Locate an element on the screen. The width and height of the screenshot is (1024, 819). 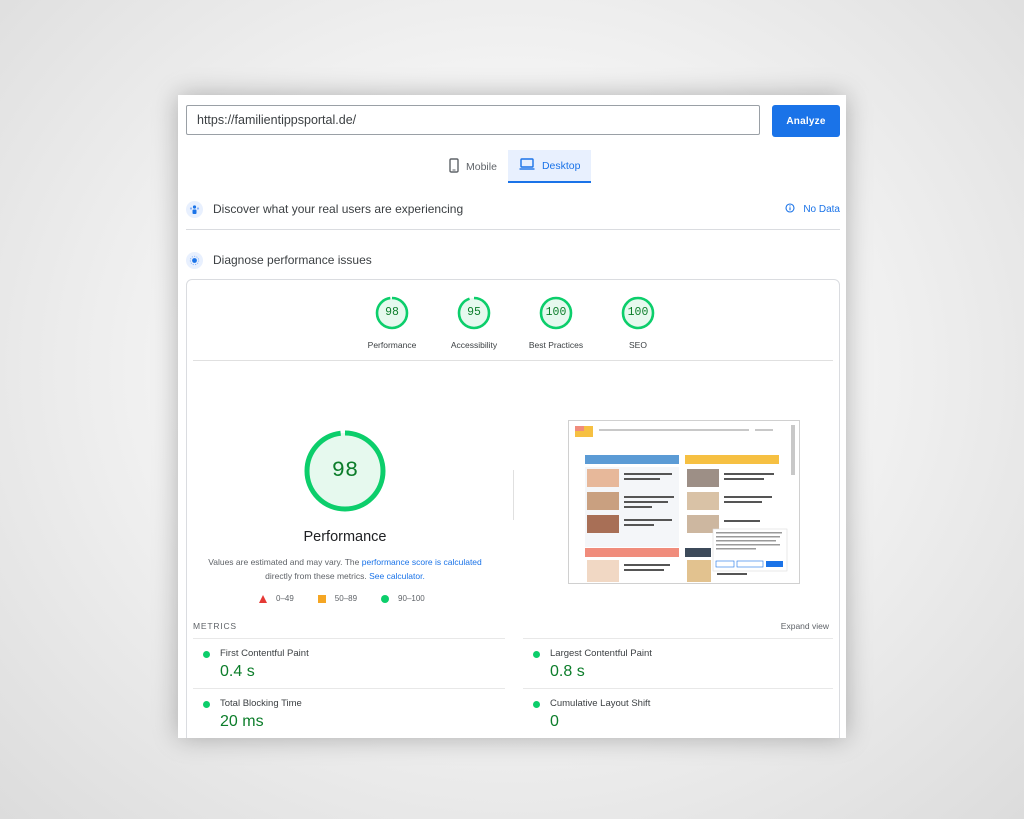
legend-pass: 90–100 is located at coordinates (403, 598).